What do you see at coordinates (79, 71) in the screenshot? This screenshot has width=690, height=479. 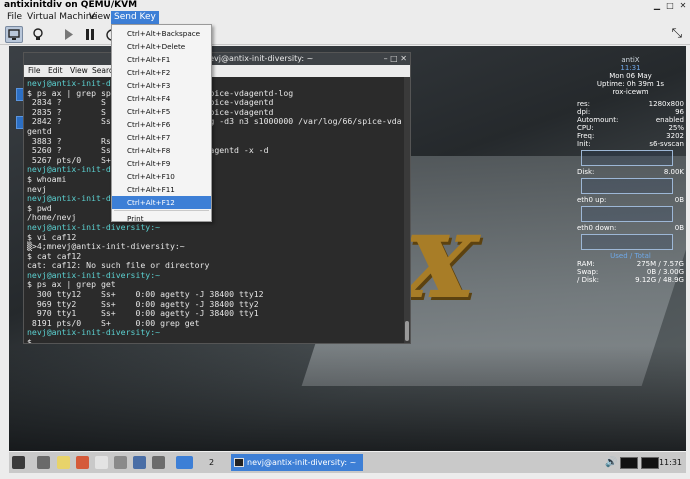 I see `terminal-menu-view: View` at bounding box center [79, 71].